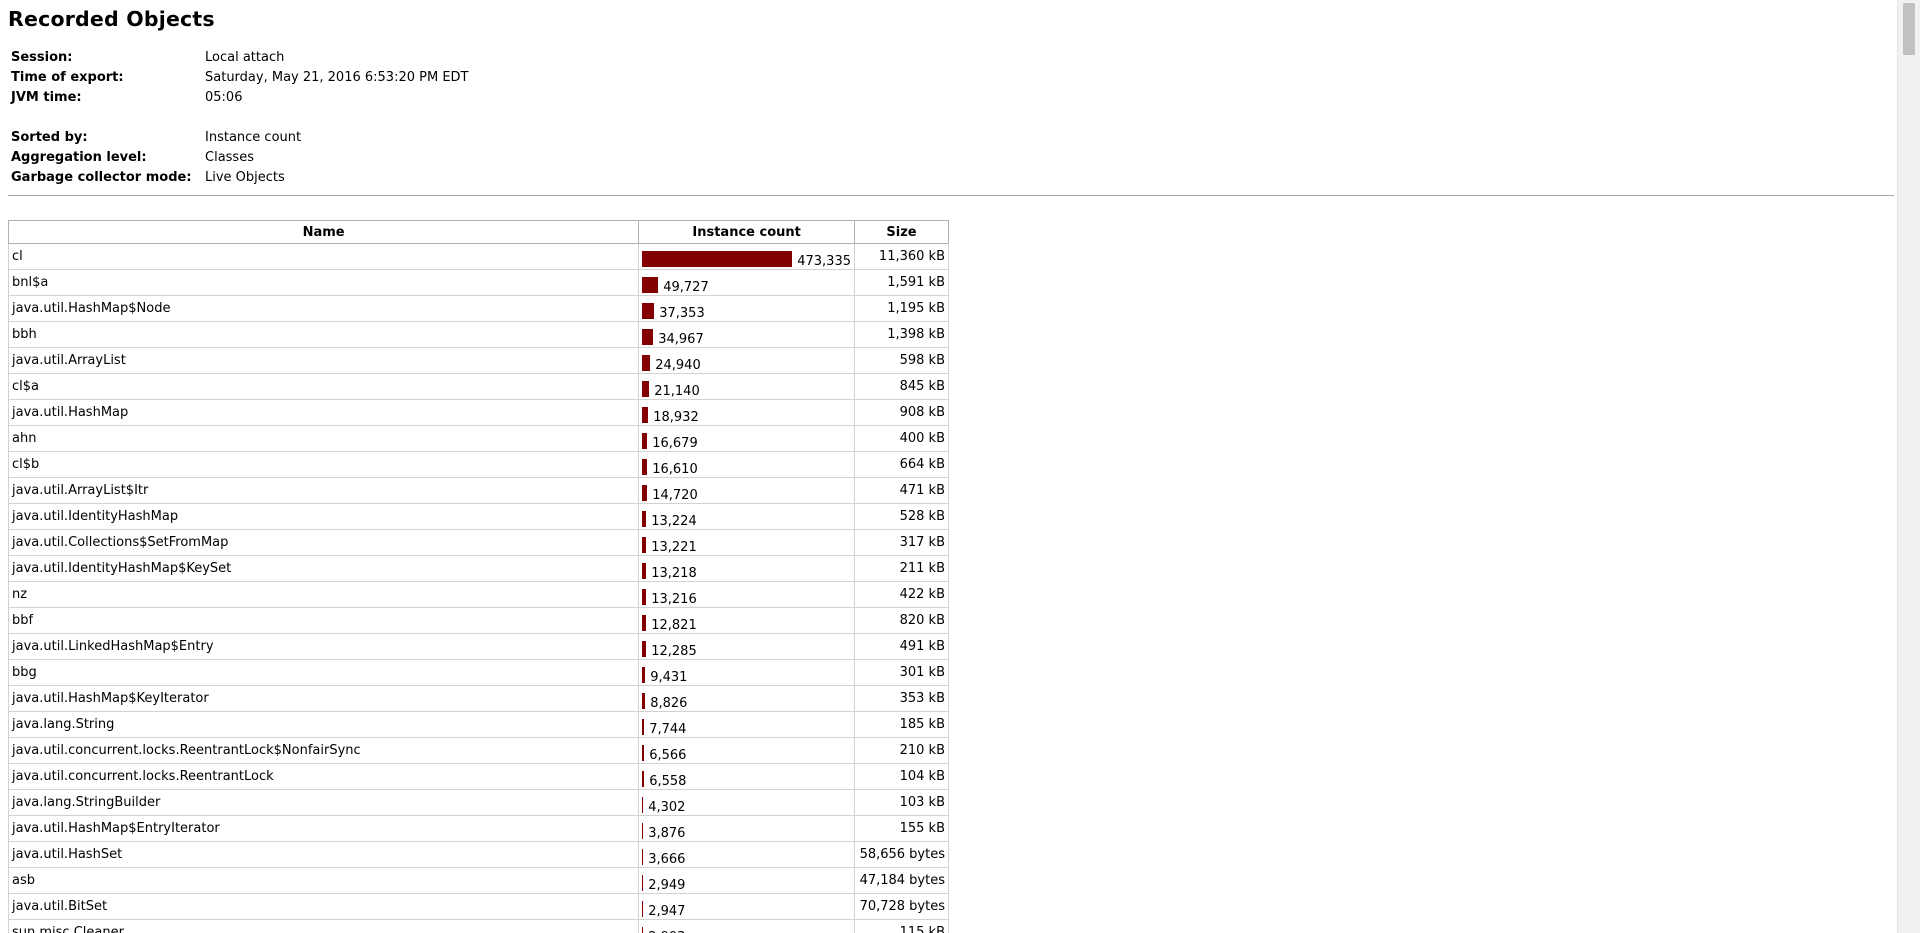 This screenshot has height=933, width=1920. What do you see at coordinates (951, 195) in the screenshot?
I see `divider` at bounding box center [951, 195].